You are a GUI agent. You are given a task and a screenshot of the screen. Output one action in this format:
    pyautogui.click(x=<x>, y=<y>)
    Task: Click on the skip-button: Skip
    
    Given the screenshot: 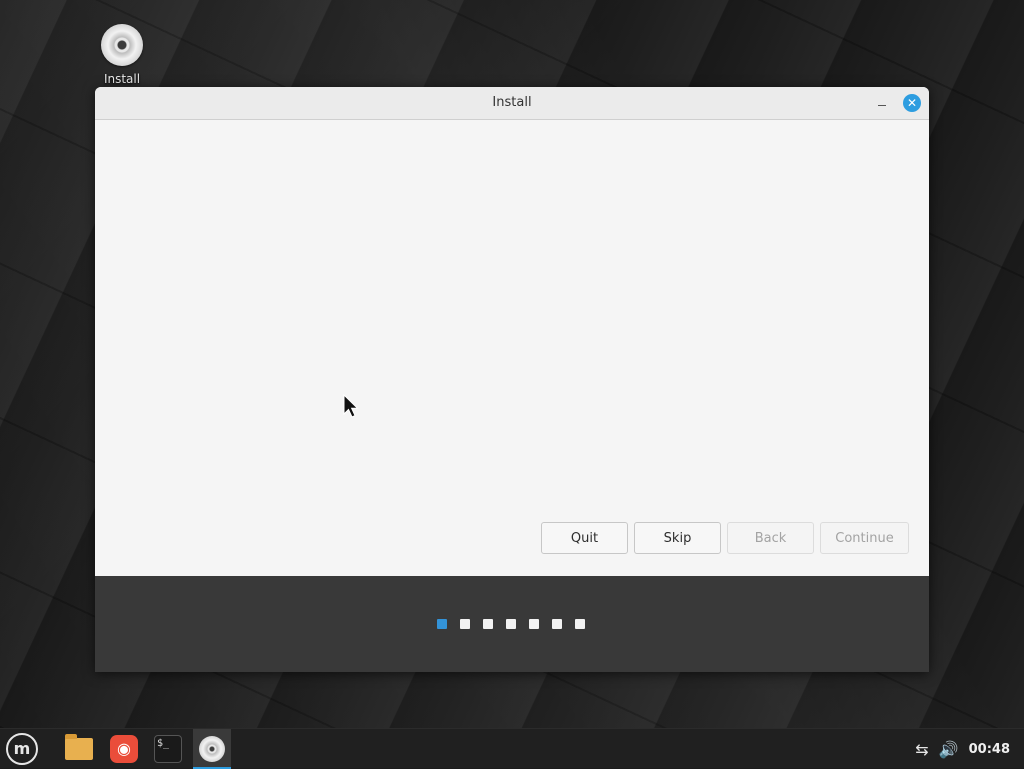 What is the action you would take?
    pyautogui.click(x=677, y=538)
    